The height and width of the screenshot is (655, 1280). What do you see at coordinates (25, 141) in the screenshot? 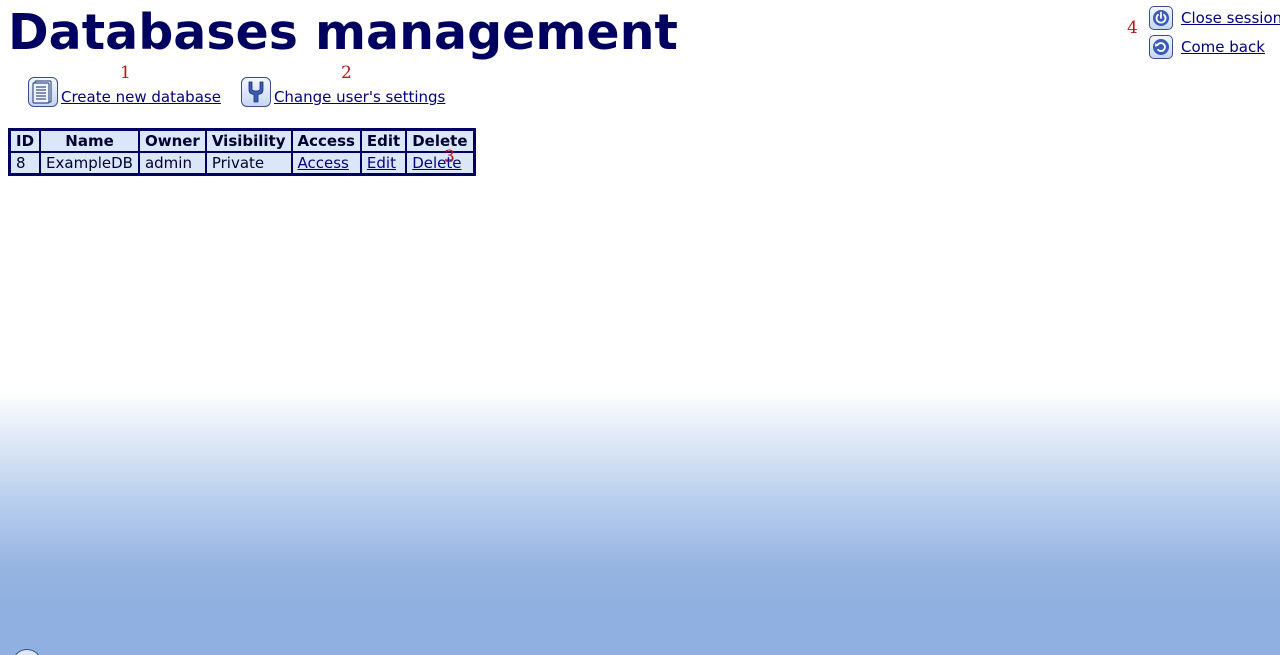
I see `column-header-id: ID` at bounding box center [25, 141].